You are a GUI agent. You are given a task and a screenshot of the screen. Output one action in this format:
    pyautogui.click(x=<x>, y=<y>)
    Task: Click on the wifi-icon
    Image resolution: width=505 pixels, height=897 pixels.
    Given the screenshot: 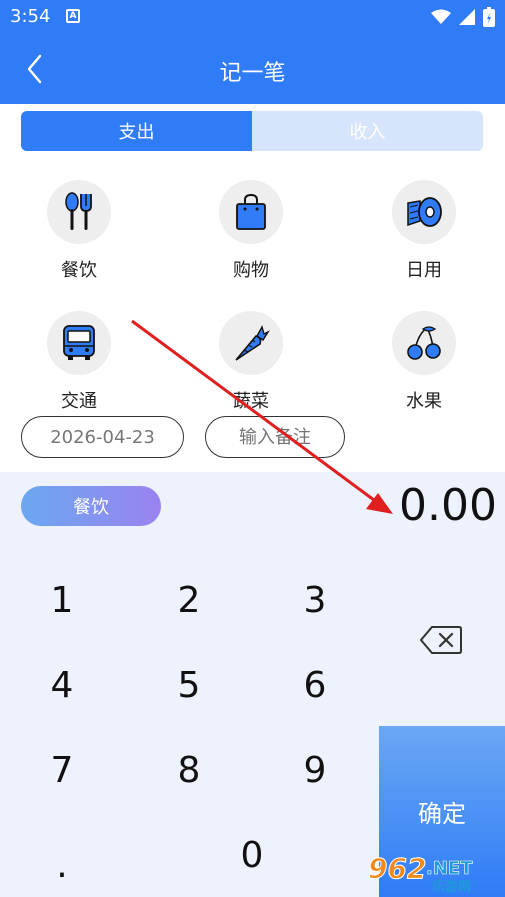 What is the action you would take?
    pyautogui.click(x=441, y=16)
    